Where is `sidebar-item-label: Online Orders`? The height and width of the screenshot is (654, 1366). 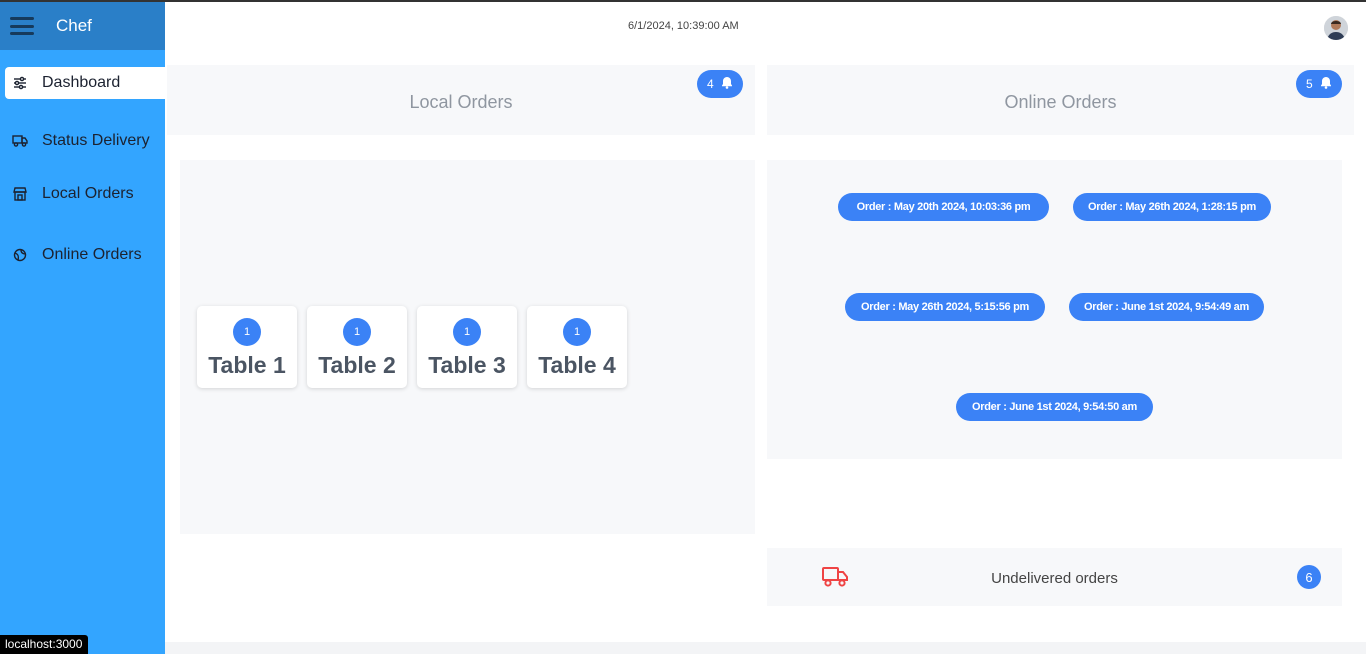
sidebar-item-label: Online Orders is located at coordinates (92, 254).